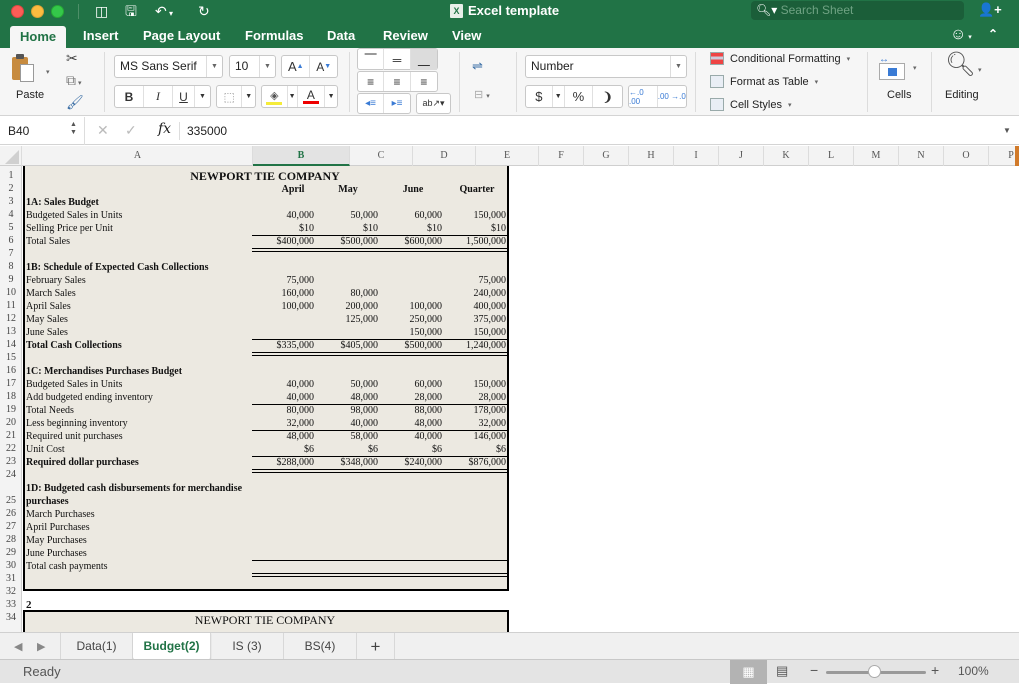 The width and height of the screenshot is (1019, 684). I want to click on align-right-button: ≡, so click(424, 81).